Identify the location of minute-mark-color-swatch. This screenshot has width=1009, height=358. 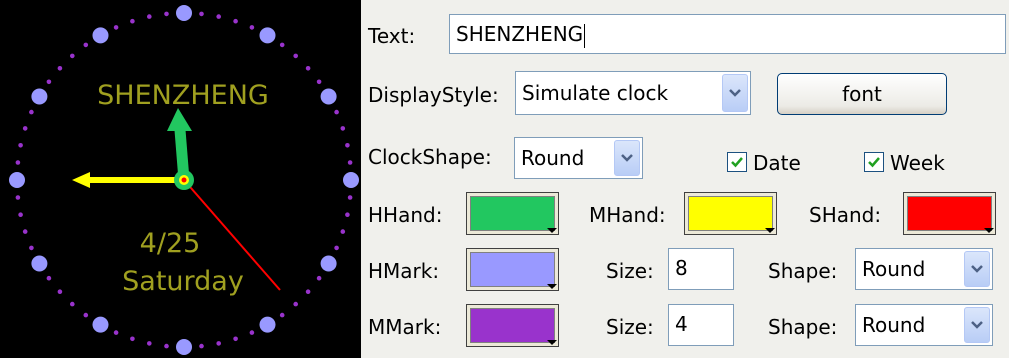
(512, 325).